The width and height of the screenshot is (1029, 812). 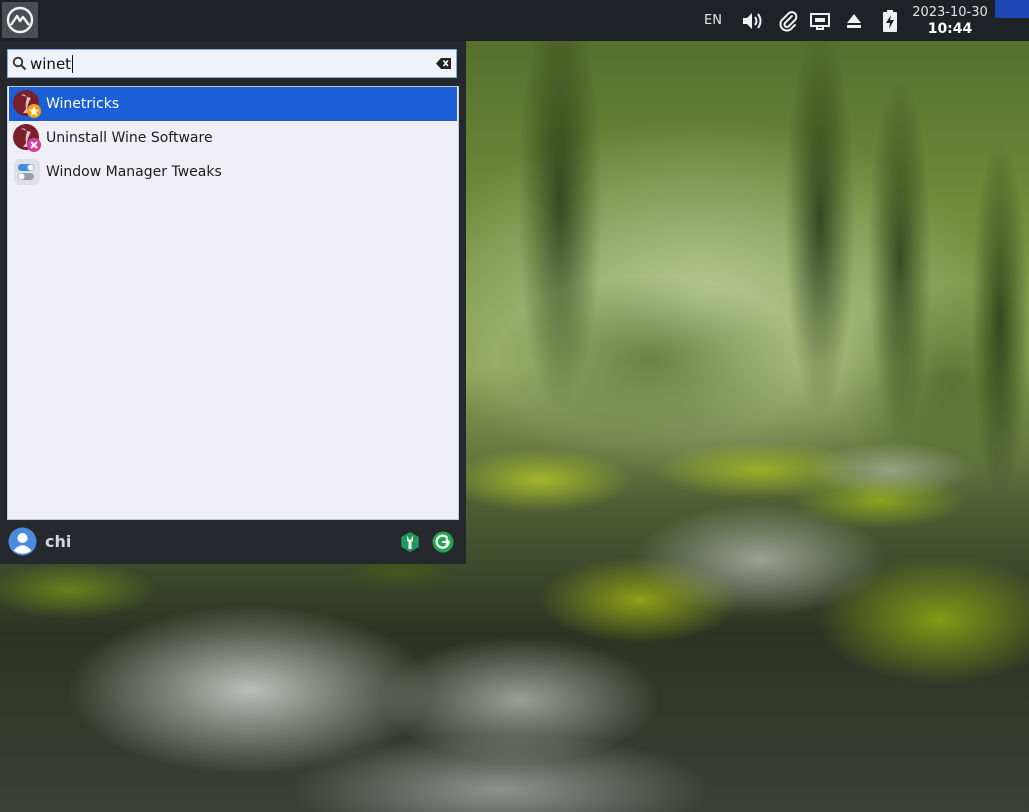 What do you see at coordinates (444, 63) in the screenshot?
I see `clear-search-icon` at bounding box center [444, 63].